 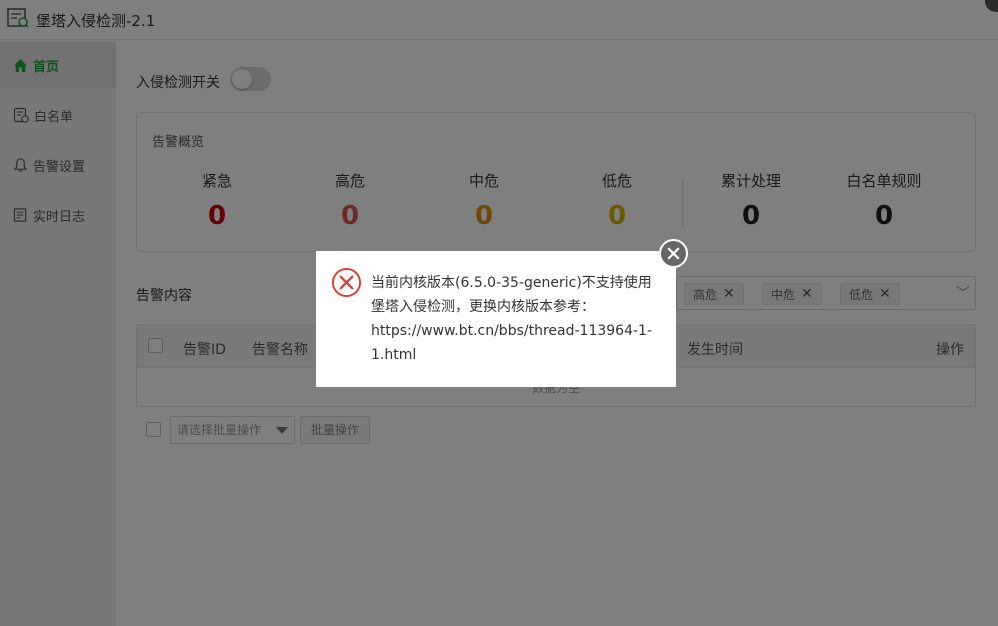 What do you see at coordinates (511, 283) in the screenshot?
I see `dialog-message-line: 当前内核版本(6.5.0-35-generic)不支持使用` at bounding box center [511, 283].